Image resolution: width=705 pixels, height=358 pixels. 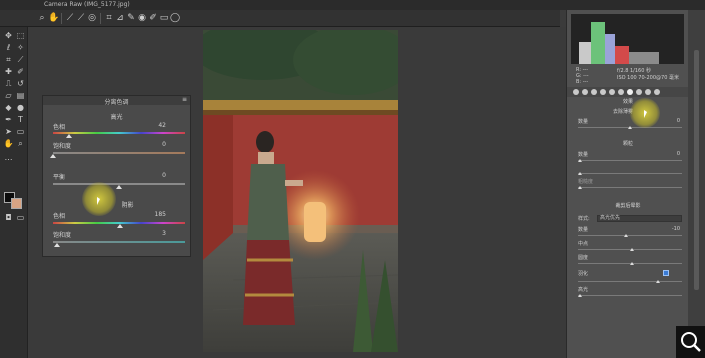 What do you see at coordinates (690, 342) in the screenshot?
I see `zoom-button` at bounding box center [690, 342].